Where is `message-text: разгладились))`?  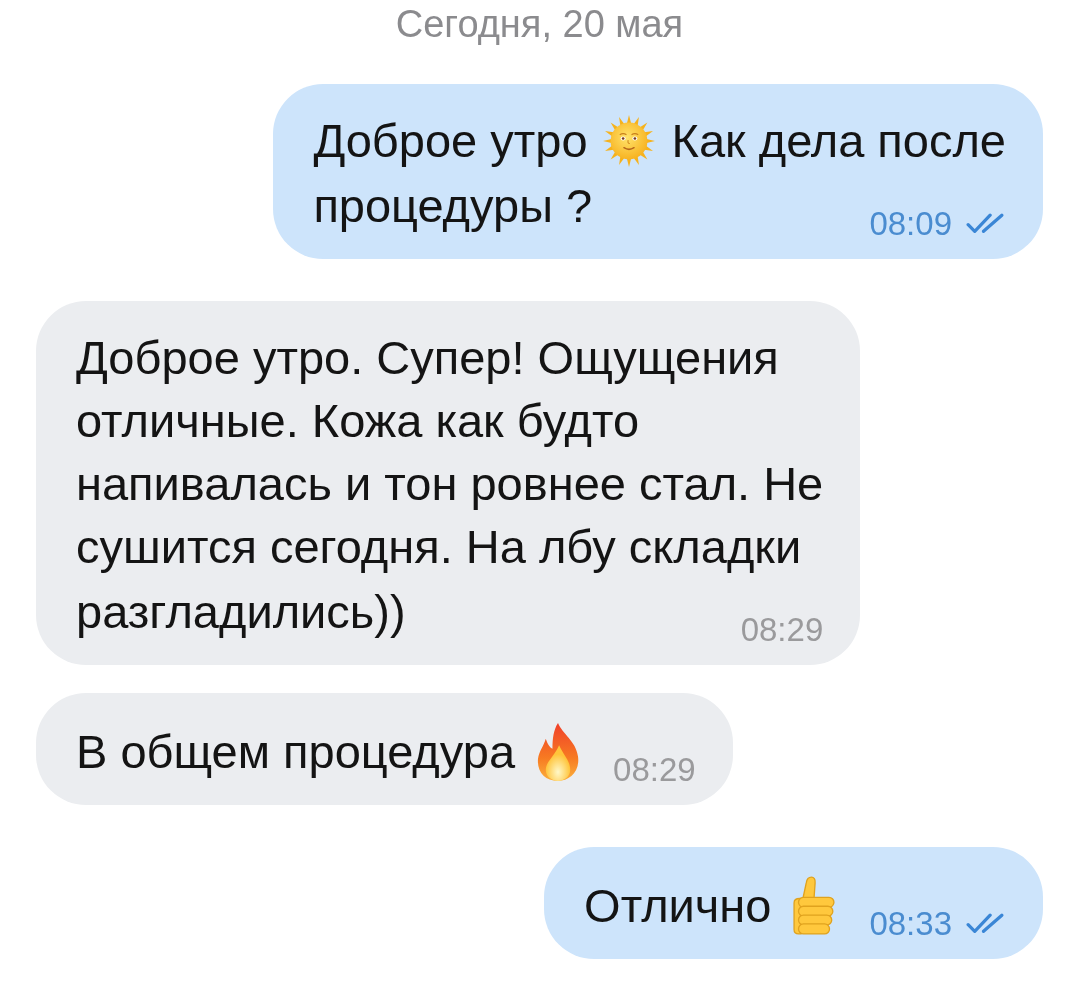 message-text: разгладились)) is located at coordinates (241, 612).